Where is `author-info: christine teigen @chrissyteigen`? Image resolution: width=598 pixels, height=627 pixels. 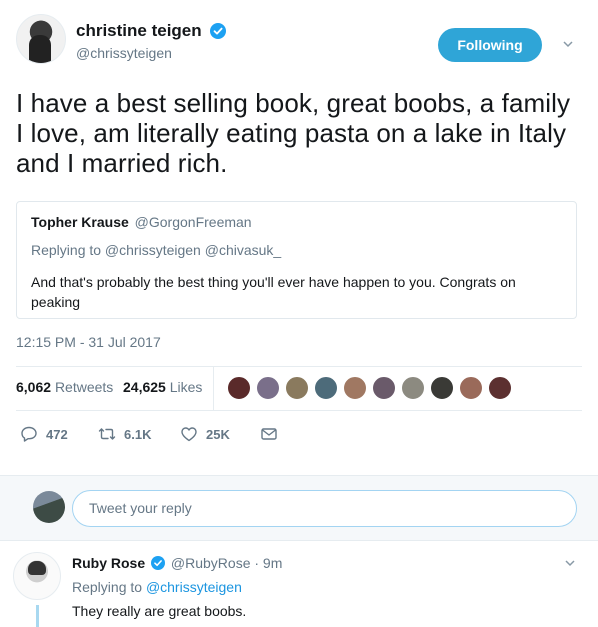 author-info: christine teigen @chrissyteigen is located at coordinates (151, 41).